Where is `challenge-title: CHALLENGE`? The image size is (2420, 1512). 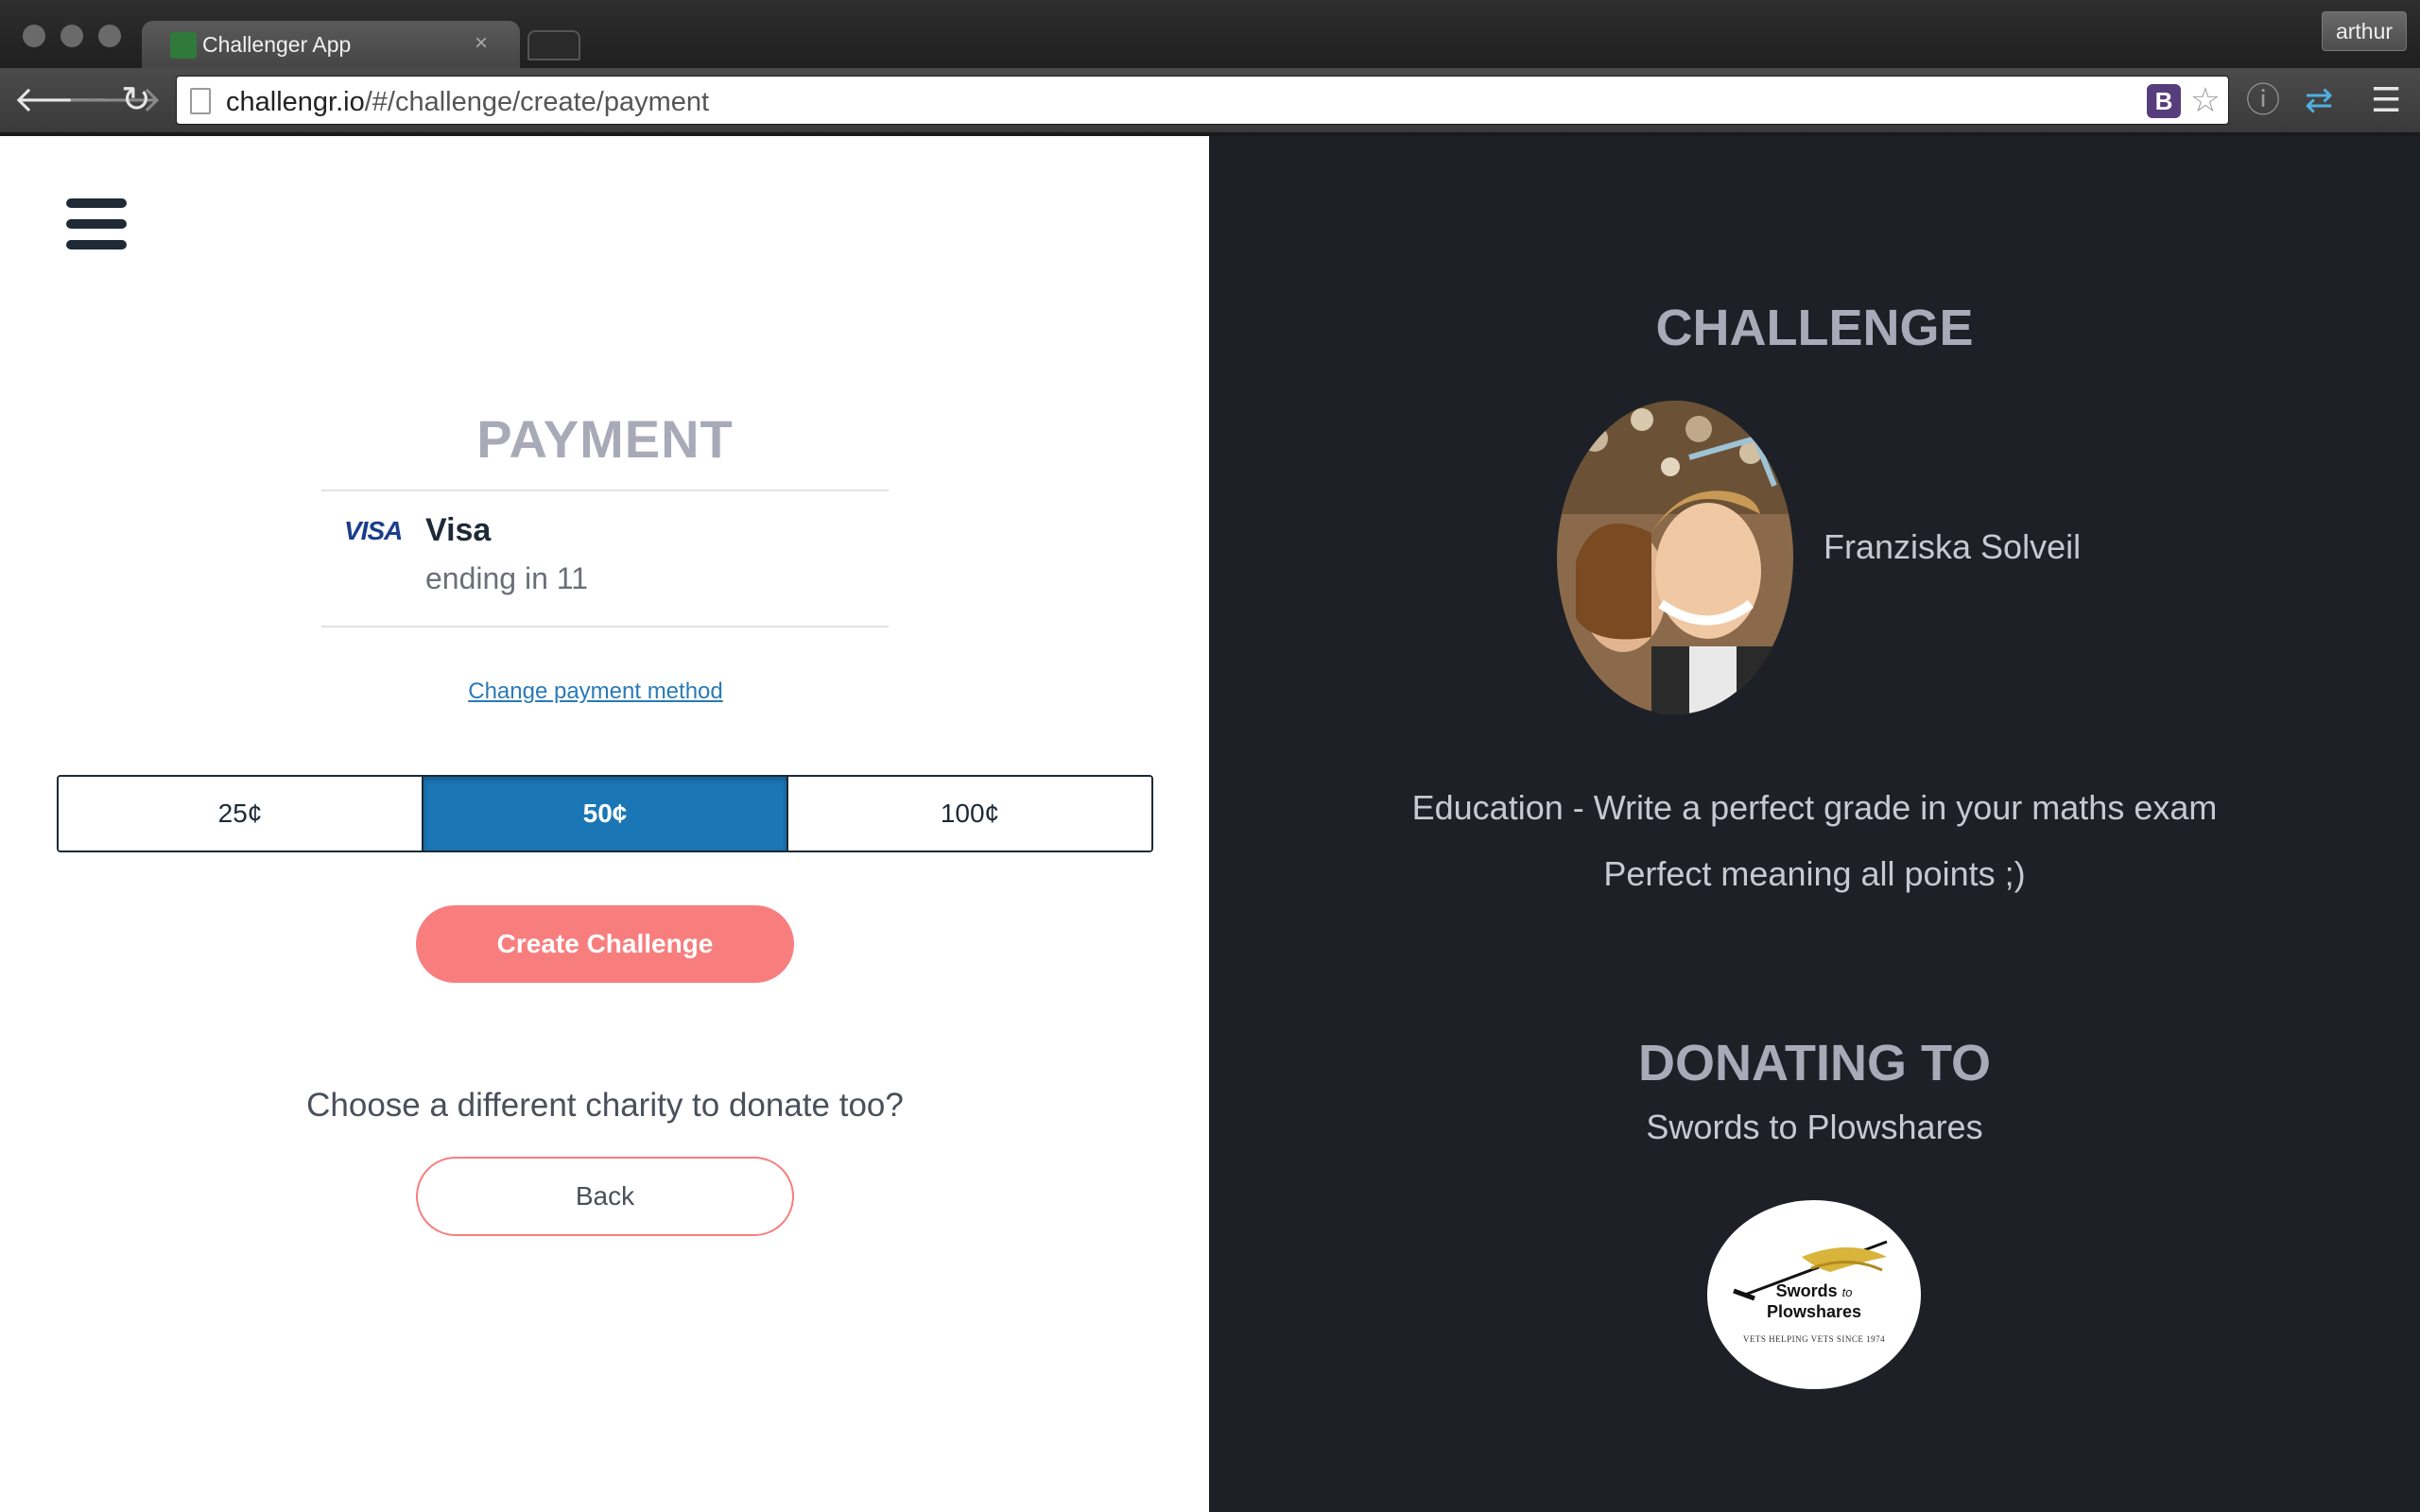
challenge-title: CHALLENGE is located at coordinates (1815, 328).